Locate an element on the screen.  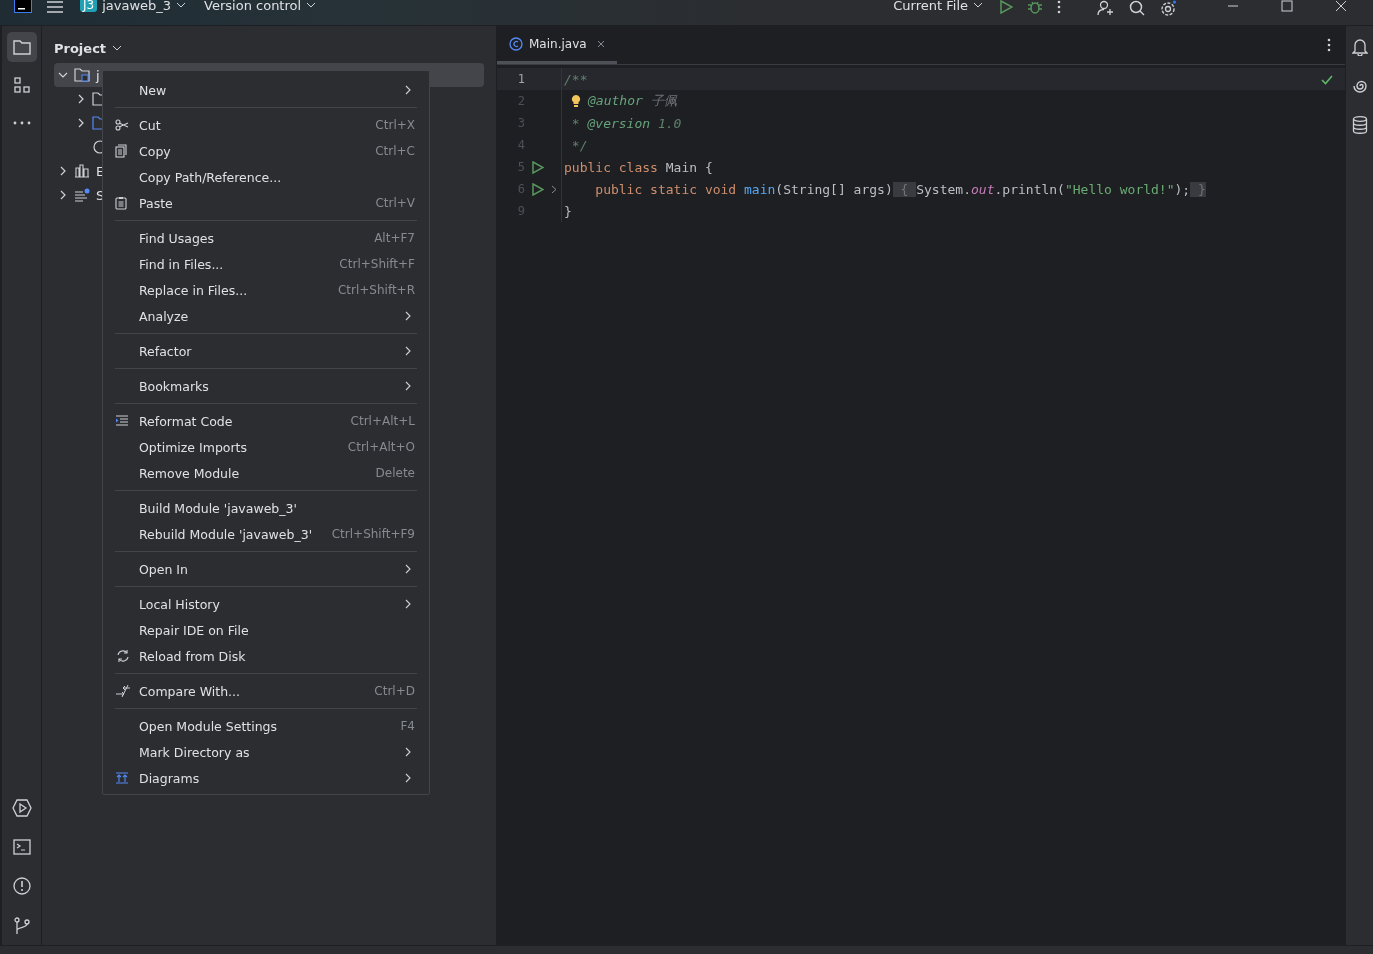
code-line: /** is located at coordinates (576, 79).